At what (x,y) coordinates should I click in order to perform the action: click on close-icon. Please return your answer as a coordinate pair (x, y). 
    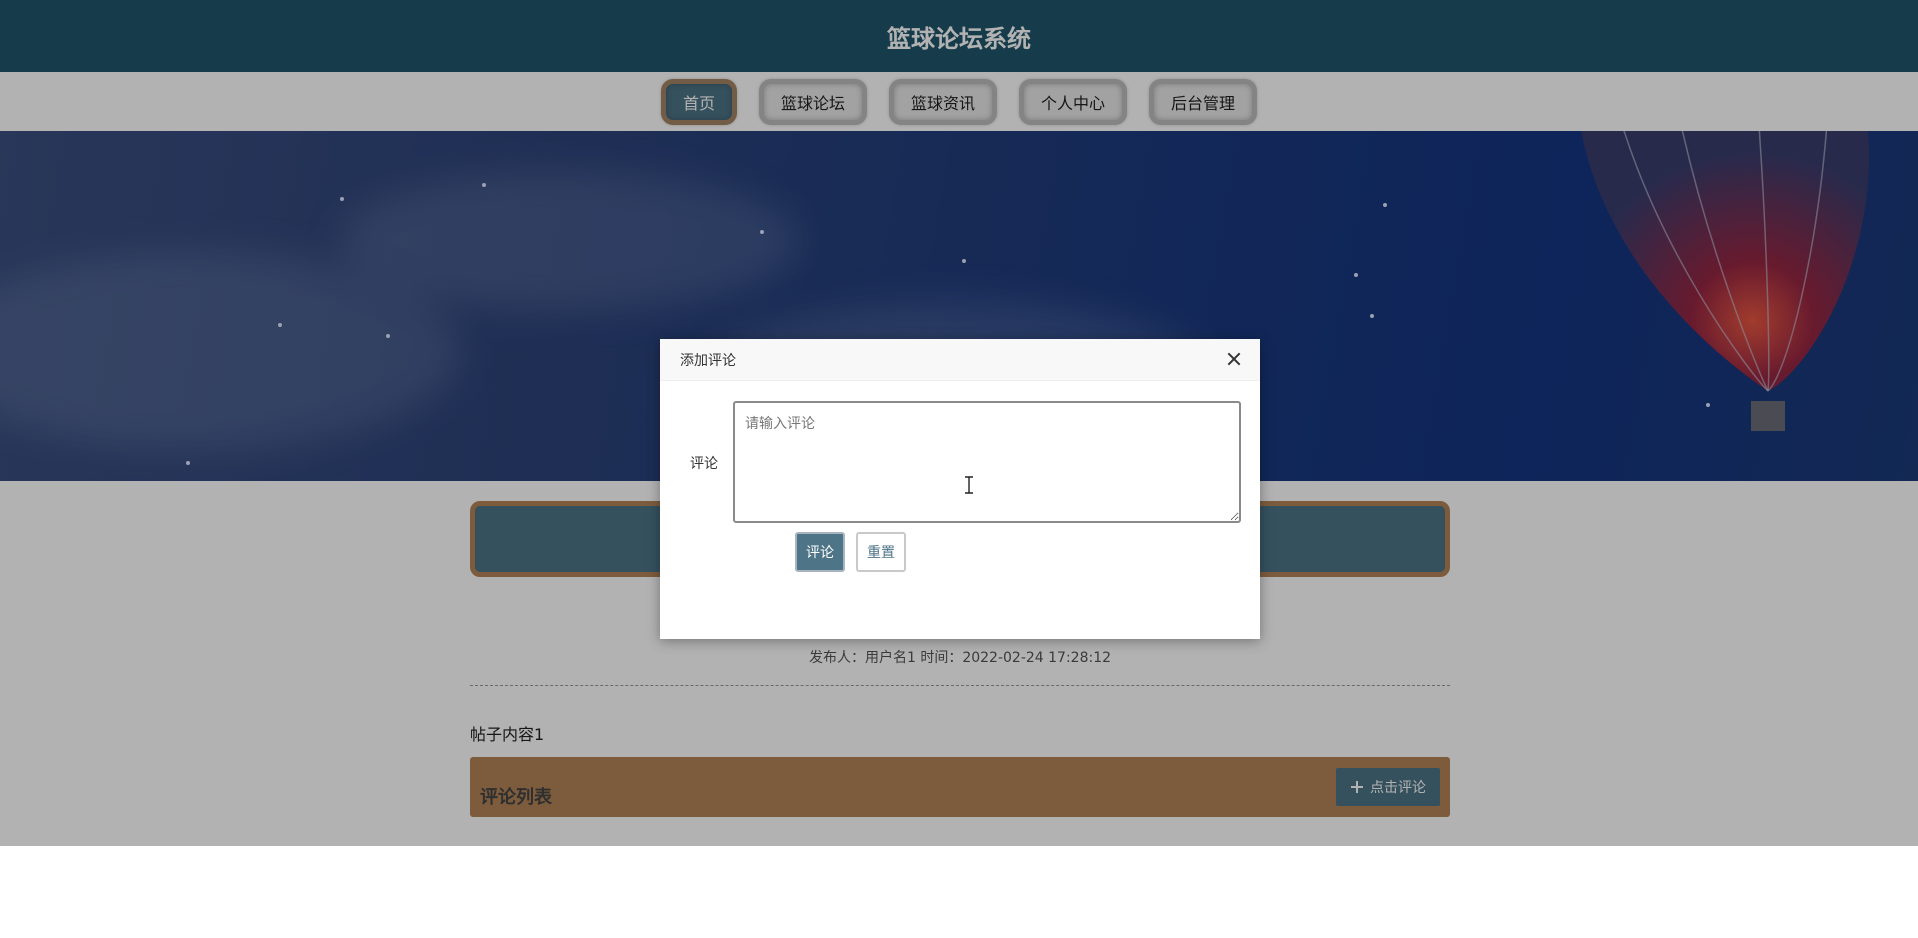
    Looking at the image, I should click on (1234, 359).